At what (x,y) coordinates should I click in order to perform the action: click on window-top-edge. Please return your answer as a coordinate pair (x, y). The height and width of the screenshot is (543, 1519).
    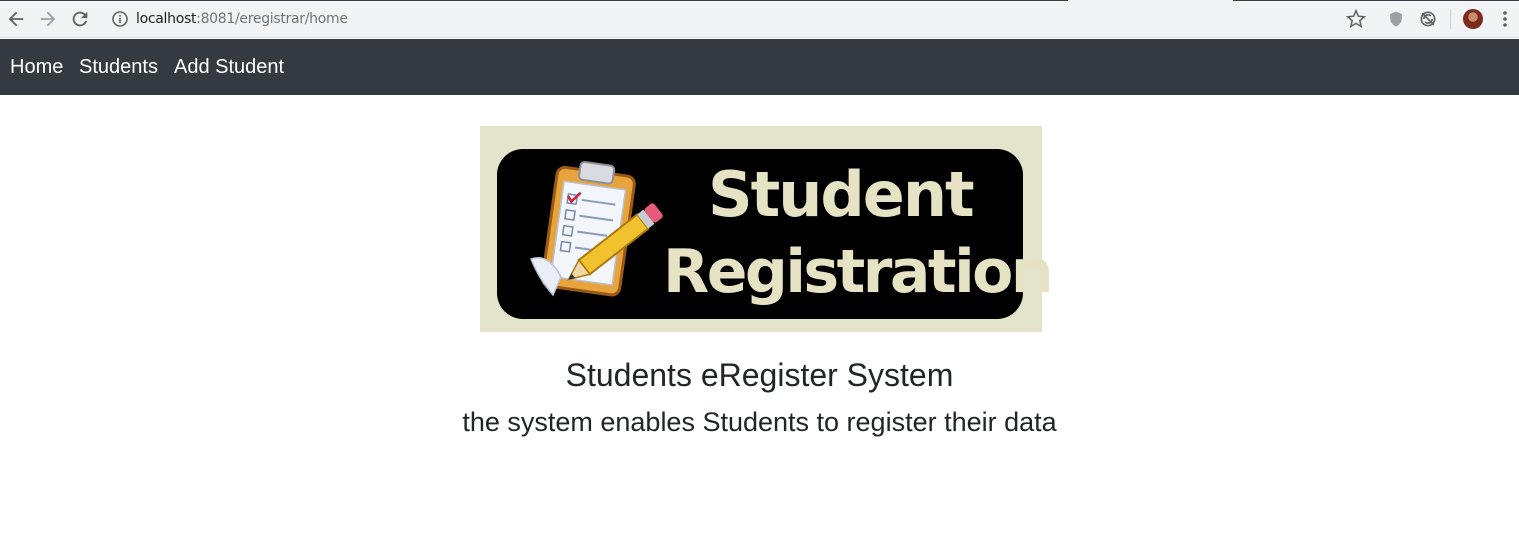
    Looking at the image, I should click on (759, 0).